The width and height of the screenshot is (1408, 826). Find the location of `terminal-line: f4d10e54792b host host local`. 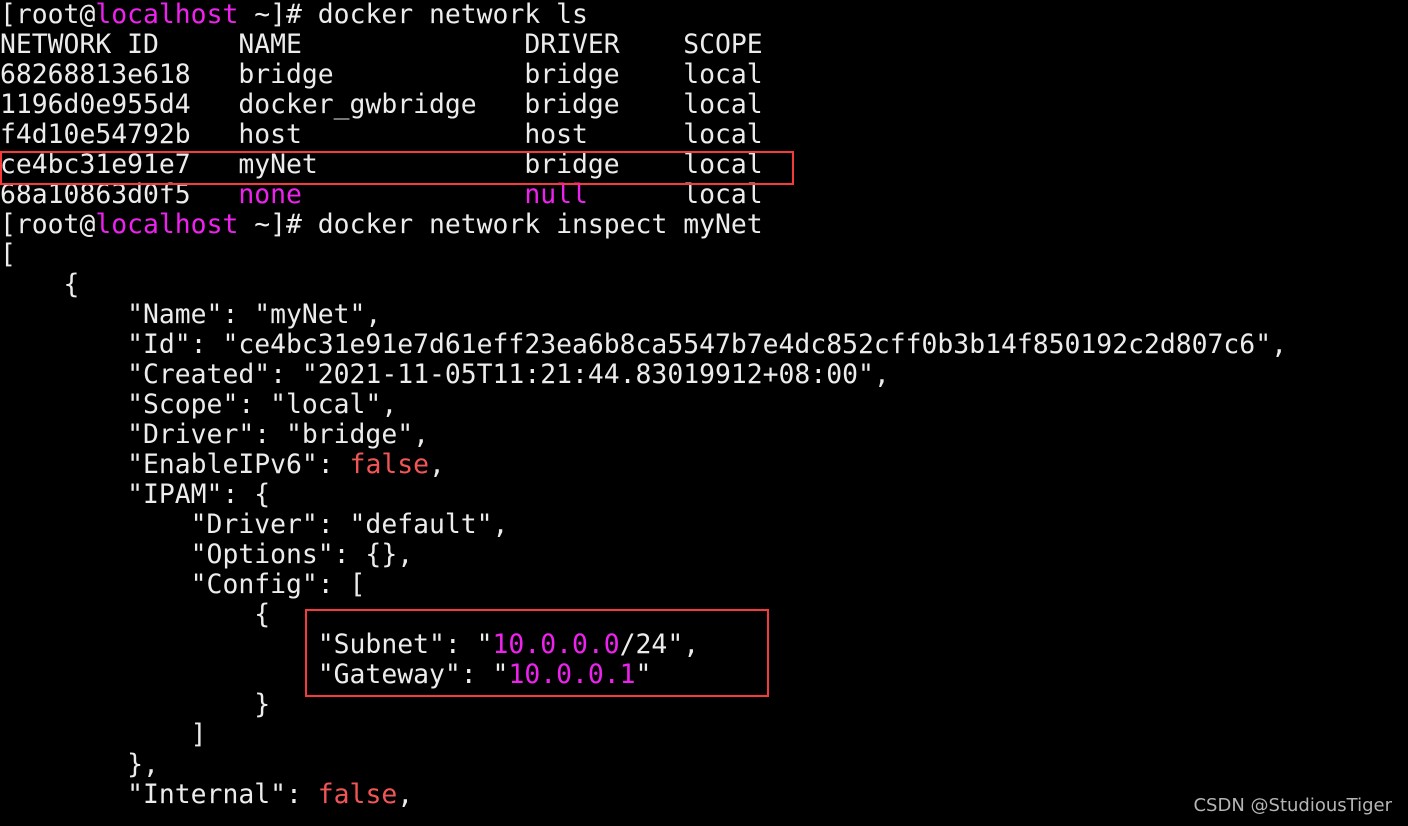

terminal-line: f4d10e54792b host host local is located at coordinates (643, 135).